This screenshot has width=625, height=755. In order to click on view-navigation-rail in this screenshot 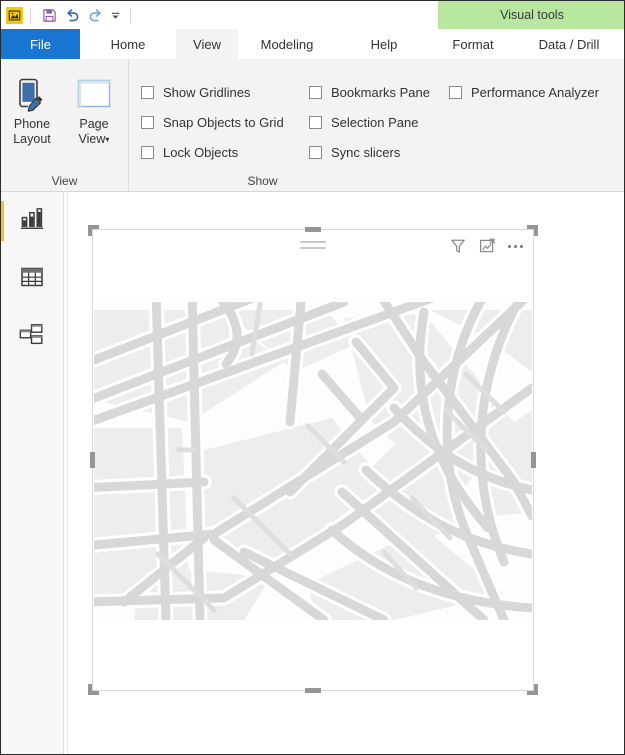, I will do `click(32, 473)`.